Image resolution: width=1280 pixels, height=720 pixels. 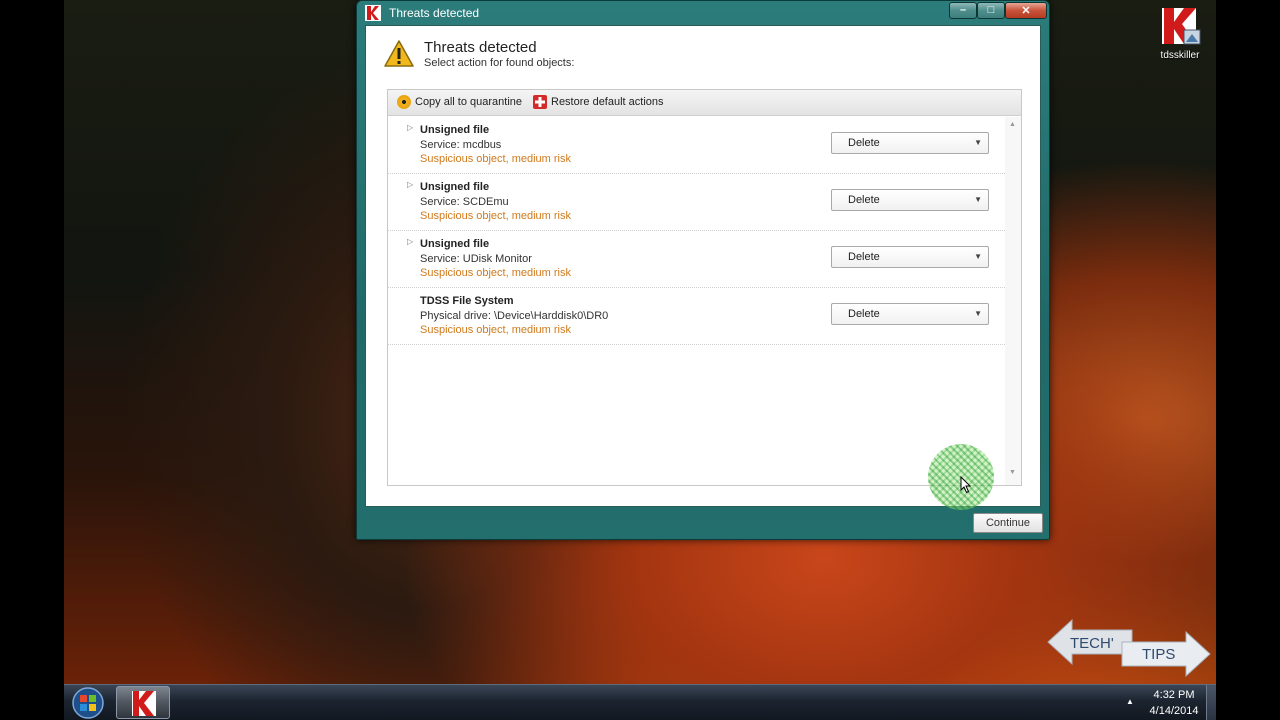 I want to click on threat-detail: Service: UDisk Monitor, so click(x=476, y=259).